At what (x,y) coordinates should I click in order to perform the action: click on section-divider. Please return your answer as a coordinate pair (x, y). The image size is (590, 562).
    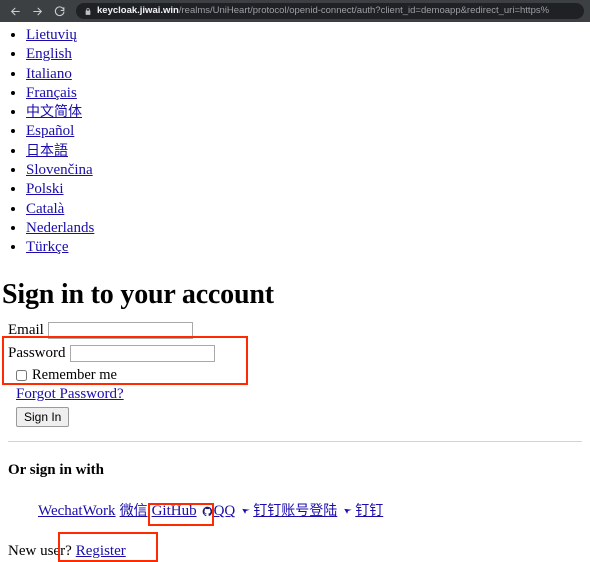
    Looking at the image, I should click on (295, 442).